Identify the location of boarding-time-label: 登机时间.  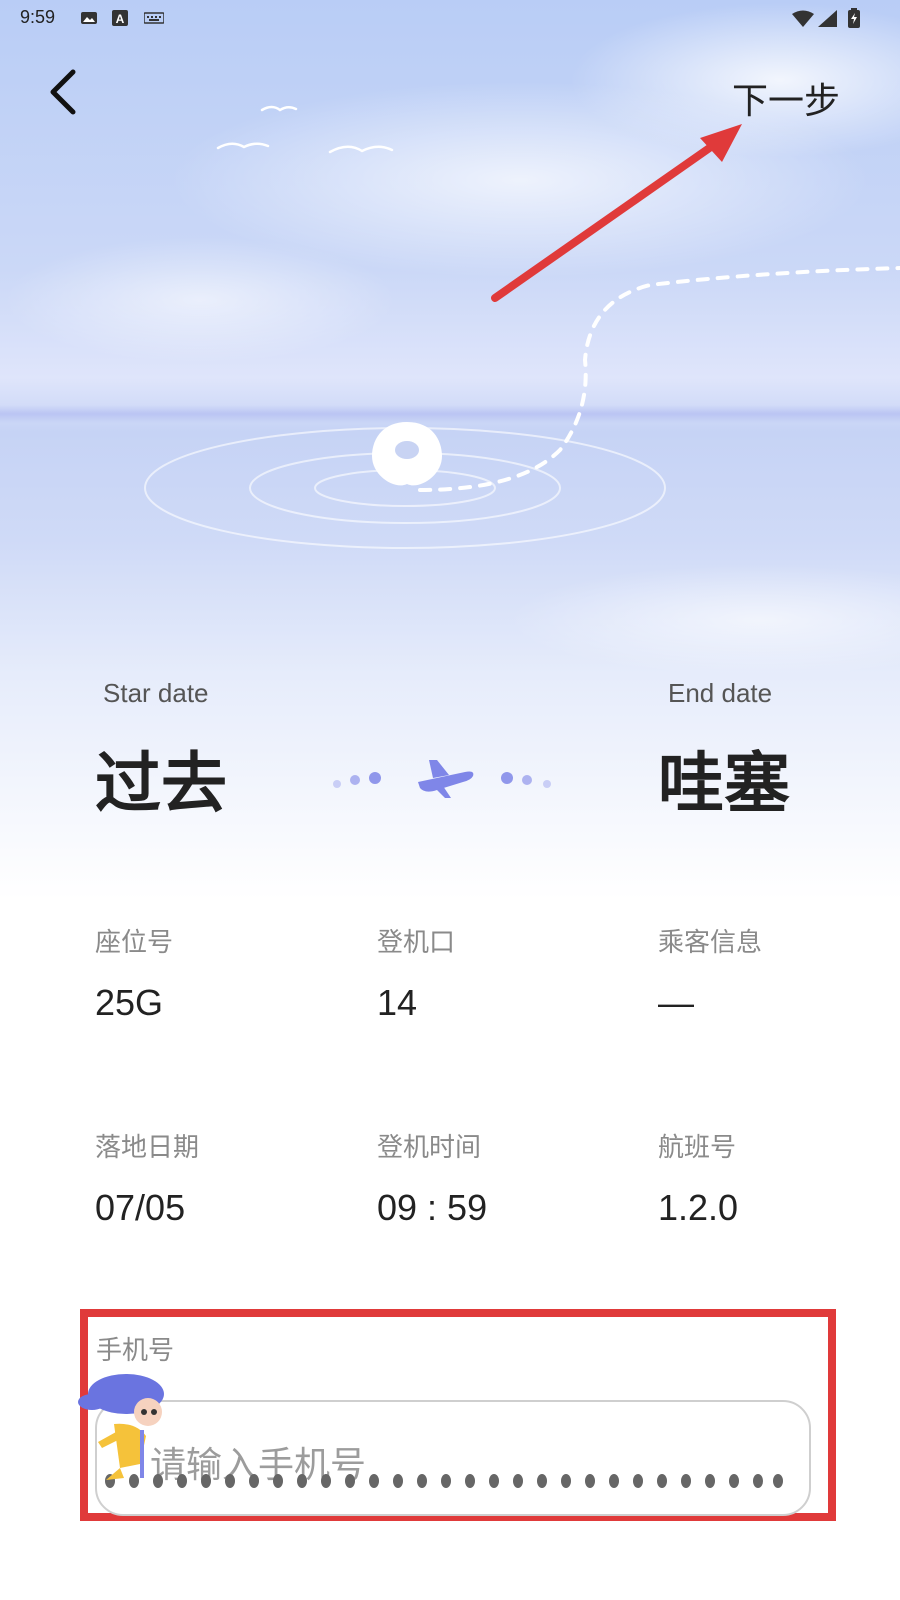
(429, 1148).